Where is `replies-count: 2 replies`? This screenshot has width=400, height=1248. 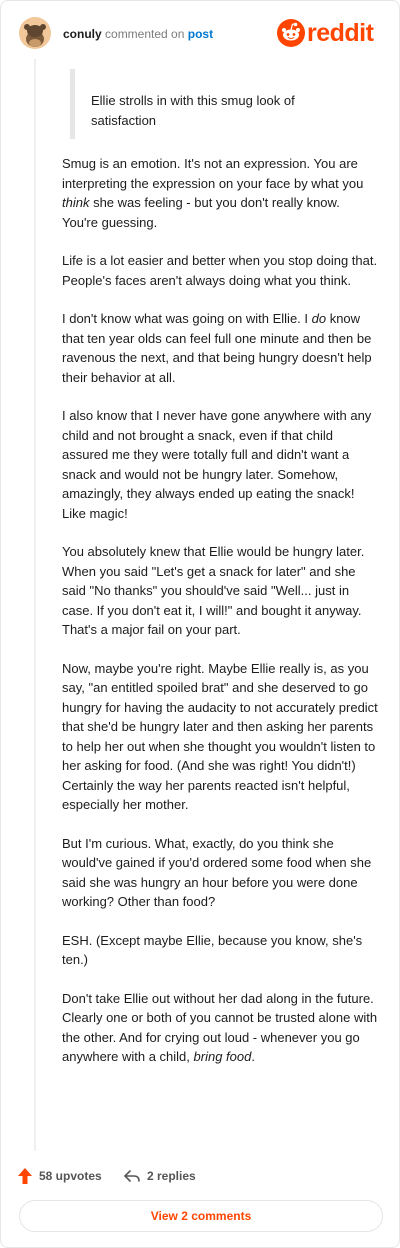 replies-count: 2 replies is located at coordinates (171, 1176).